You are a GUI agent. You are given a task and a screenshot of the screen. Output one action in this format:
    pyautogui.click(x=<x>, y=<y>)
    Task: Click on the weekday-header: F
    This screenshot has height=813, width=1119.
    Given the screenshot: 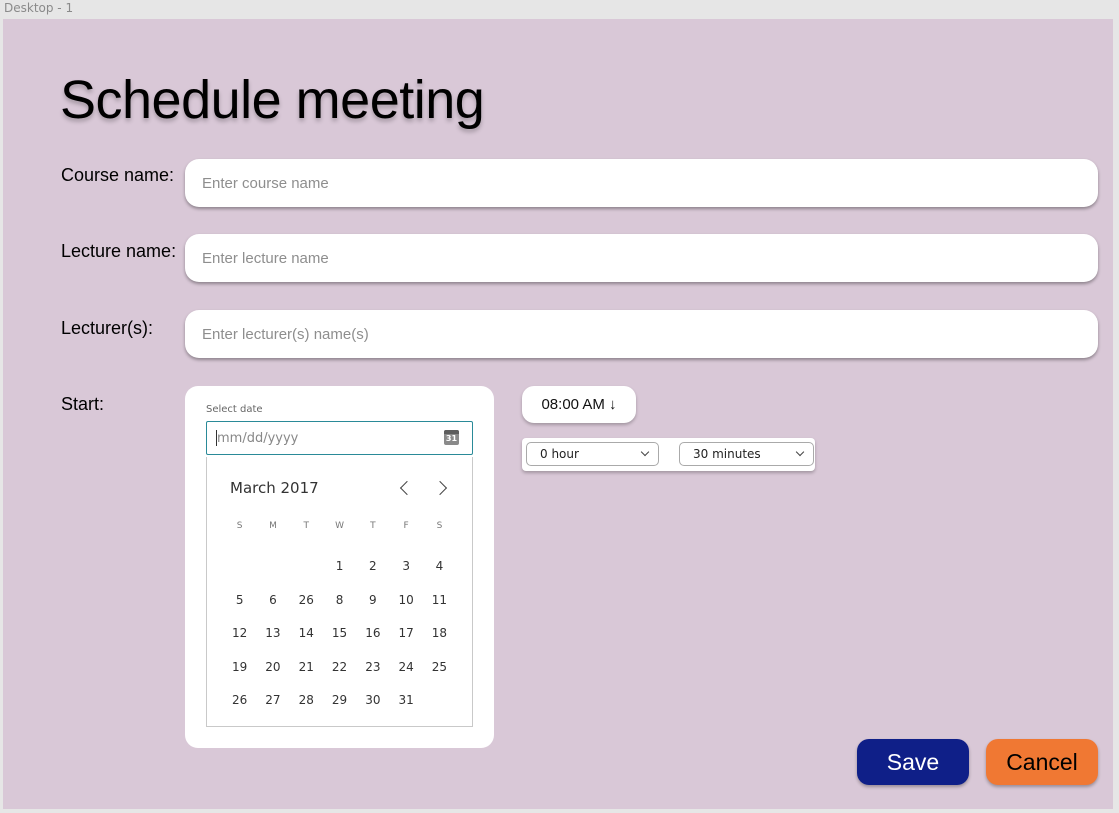 What is the action you would take?
    pyautogui.click(x=406, y=526)
    